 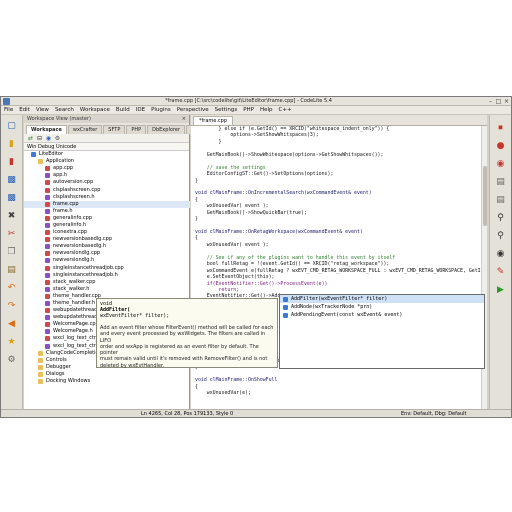 I want to click on menu-item-c-: C++, so click(x=285, y=110).